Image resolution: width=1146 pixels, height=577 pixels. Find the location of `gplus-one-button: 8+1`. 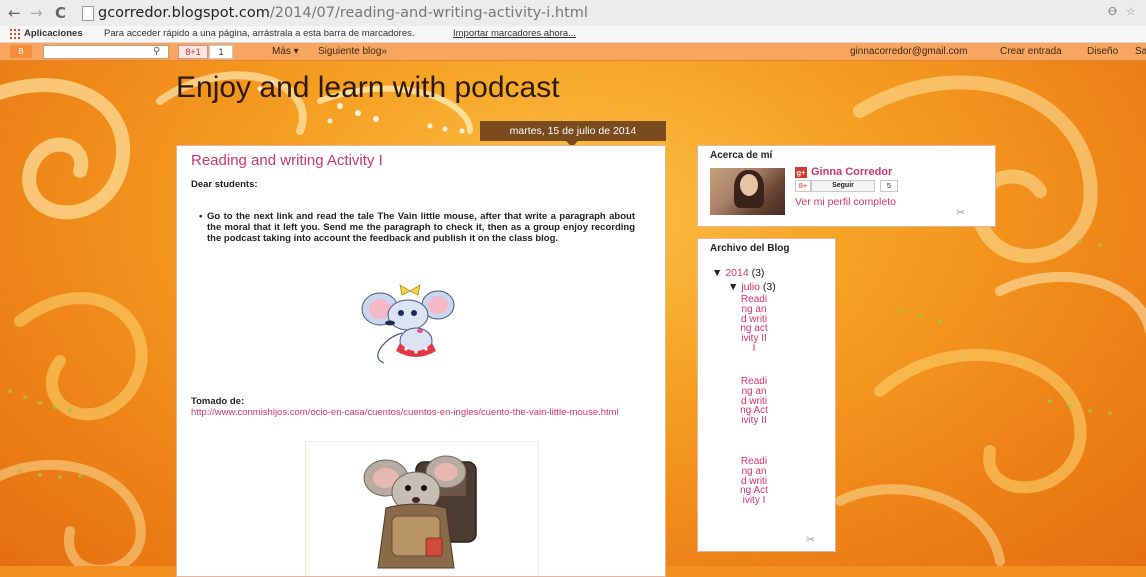

gplus-one-button: 8+1 is located at coordinates (193, 52).